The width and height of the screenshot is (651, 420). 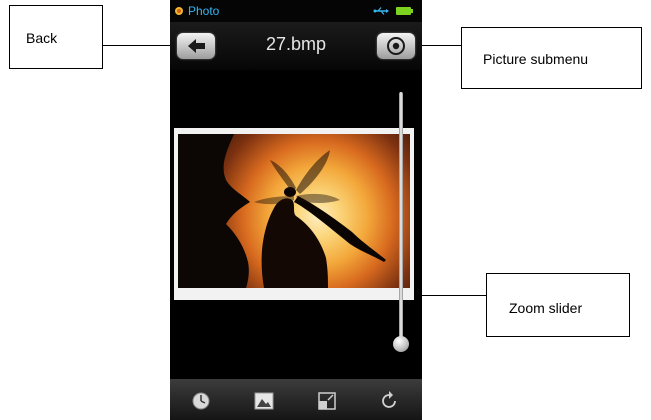 I want to click on slideshow-button, so click(x=201, y=401).